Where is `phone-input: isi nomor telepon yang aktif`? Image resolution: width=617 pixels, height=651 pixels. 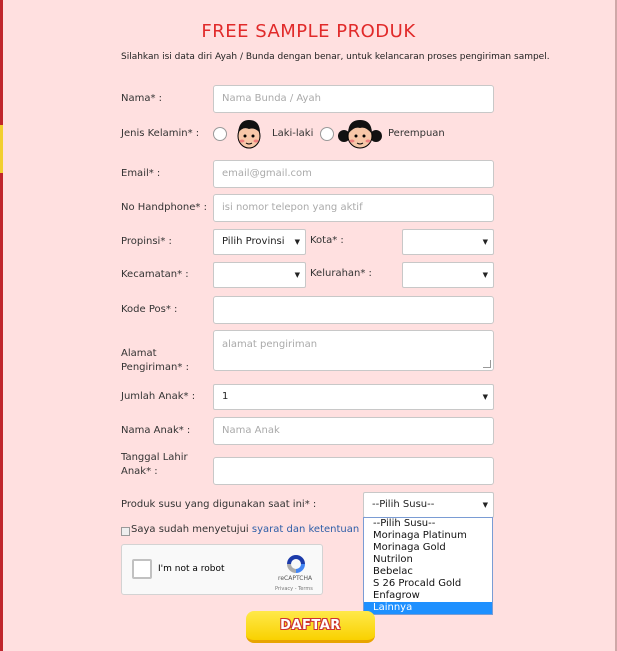
phone-input: isi nomor telepon yang aktif is located at coordinates (353, 208).